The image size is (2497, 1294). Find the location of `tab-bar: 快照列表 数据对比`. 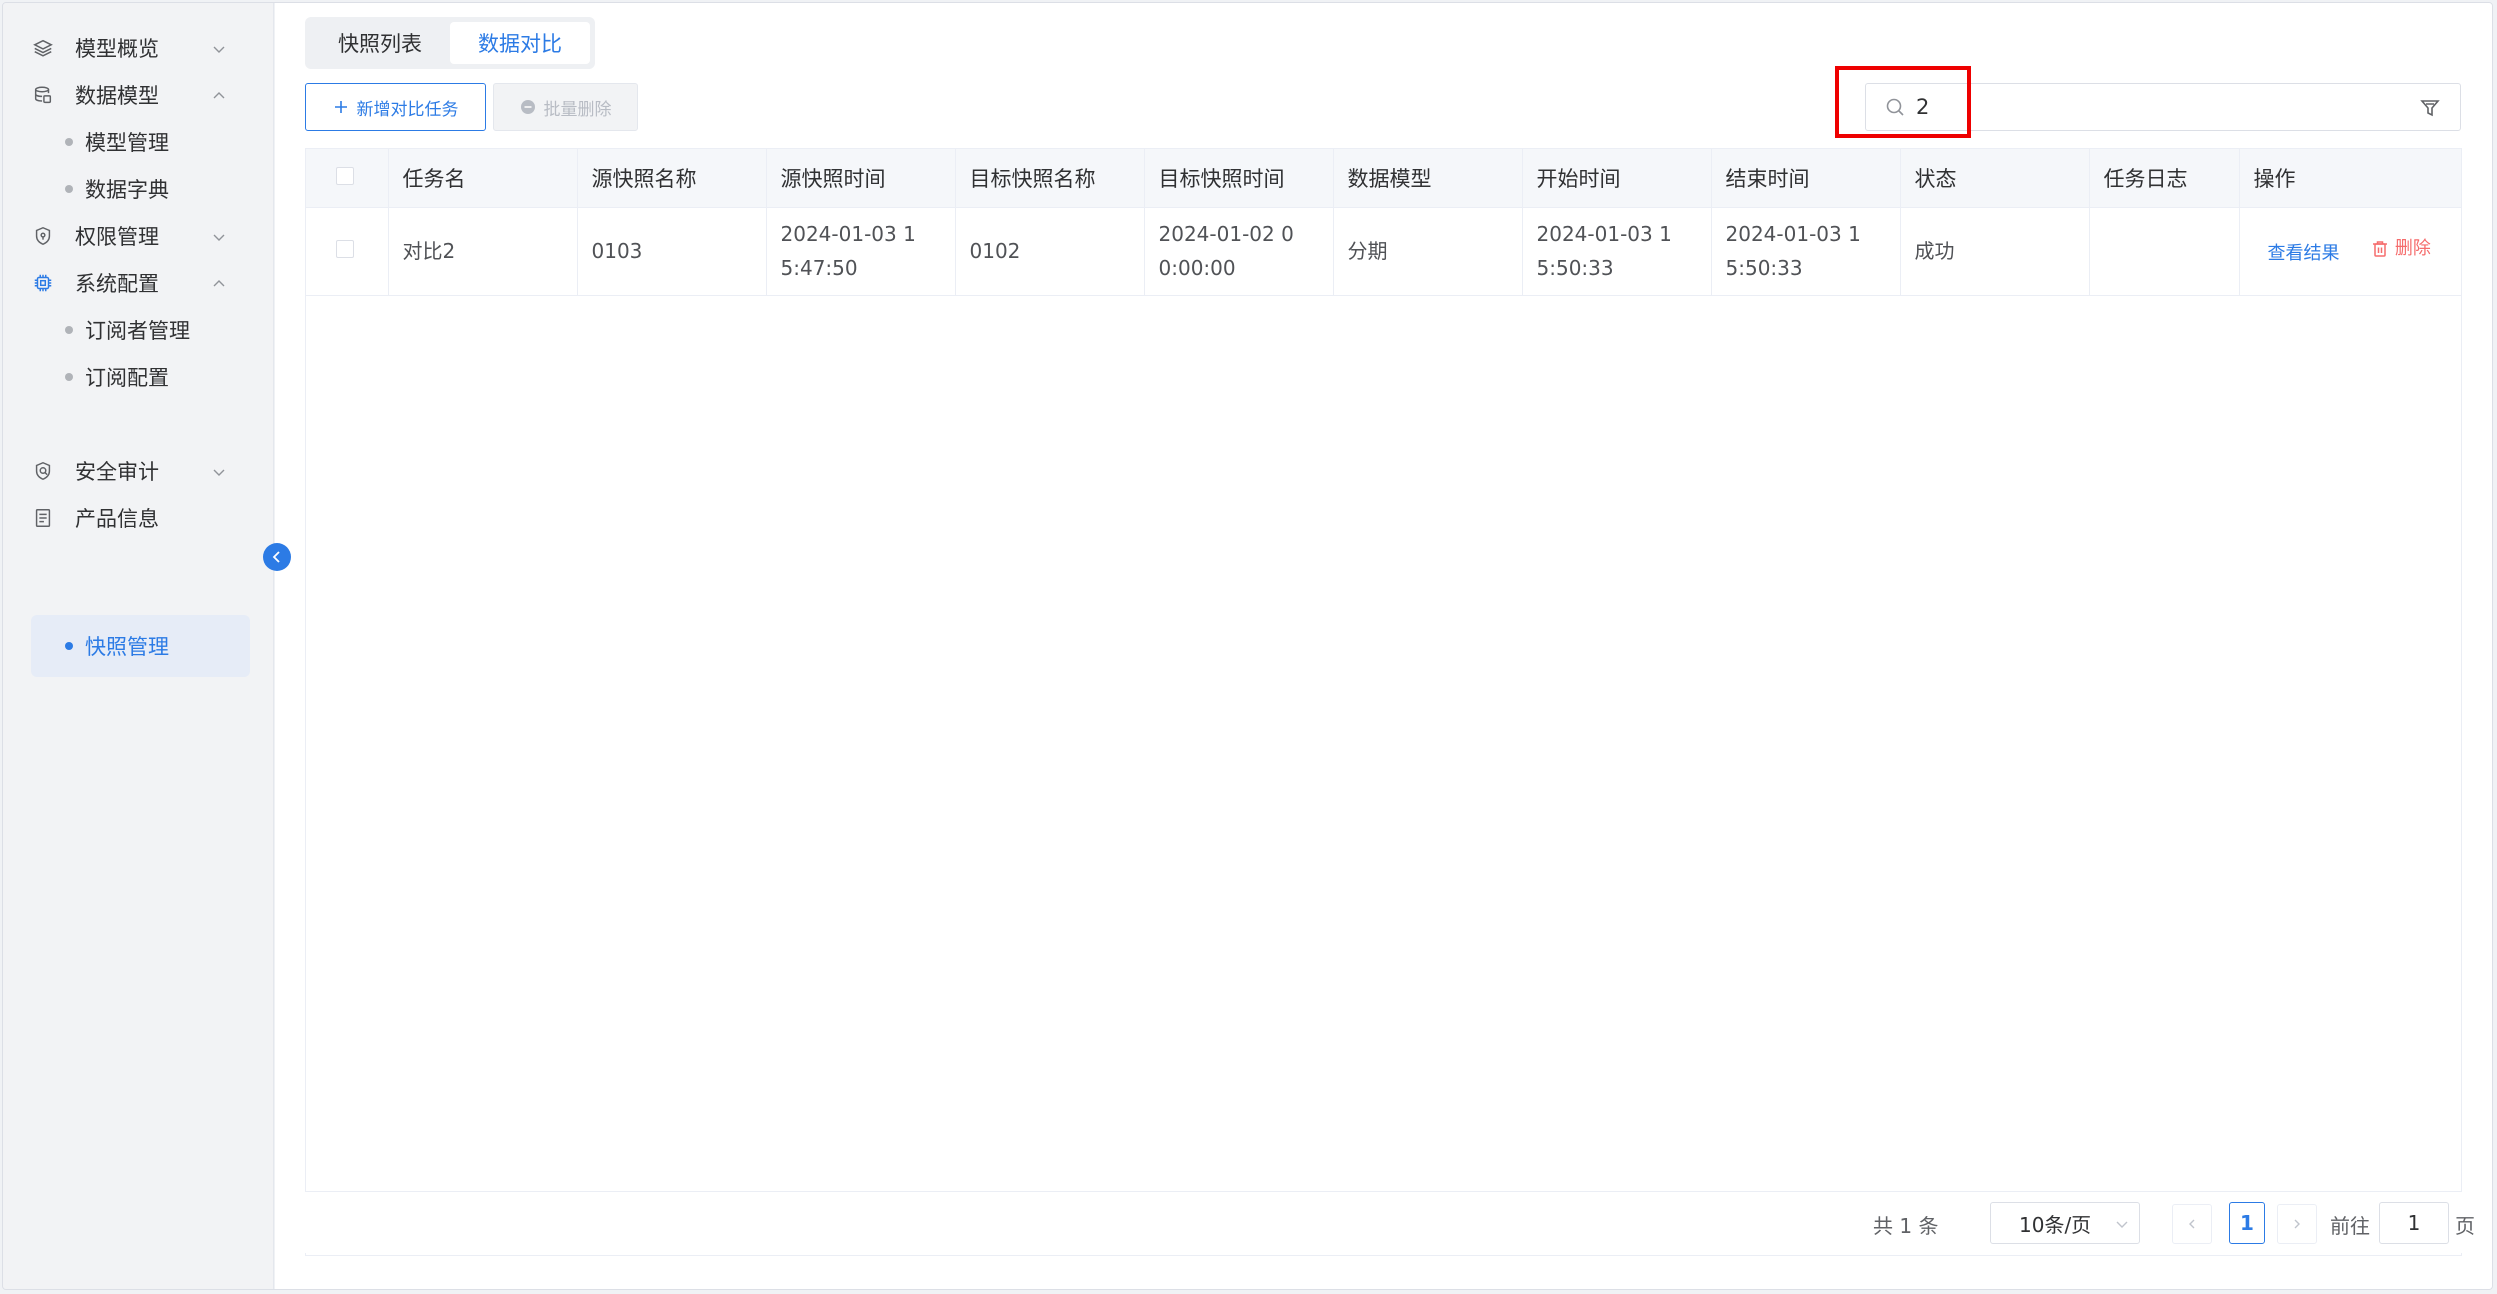

tab-bar: 快照列表 数据对比 is located at coordinates (450, 43).